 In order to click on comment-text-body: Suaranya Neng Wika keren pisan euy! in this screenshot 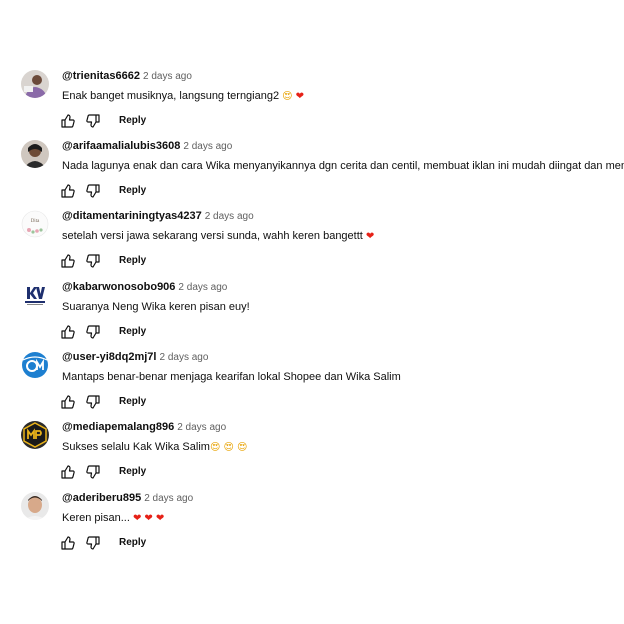, I will do `click(156, 307)`.